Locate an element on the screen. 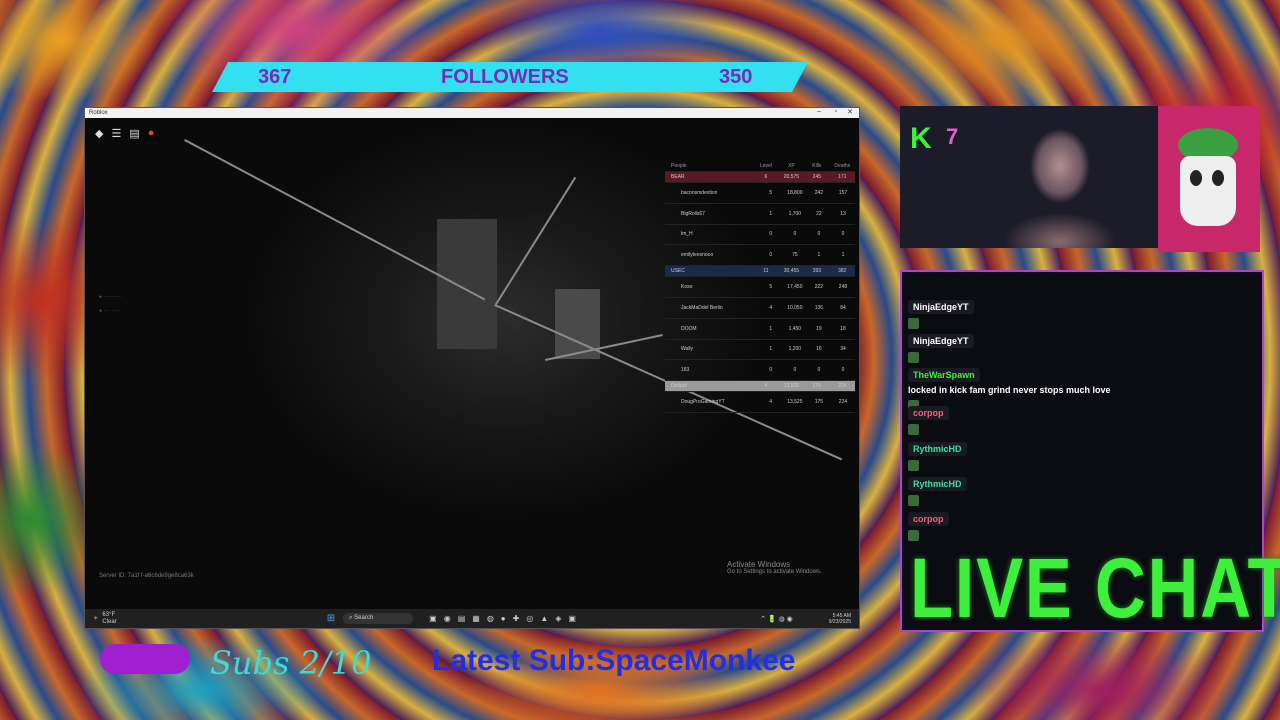  clock-date: 9/23/2025 is located at coordinates (839, 621).